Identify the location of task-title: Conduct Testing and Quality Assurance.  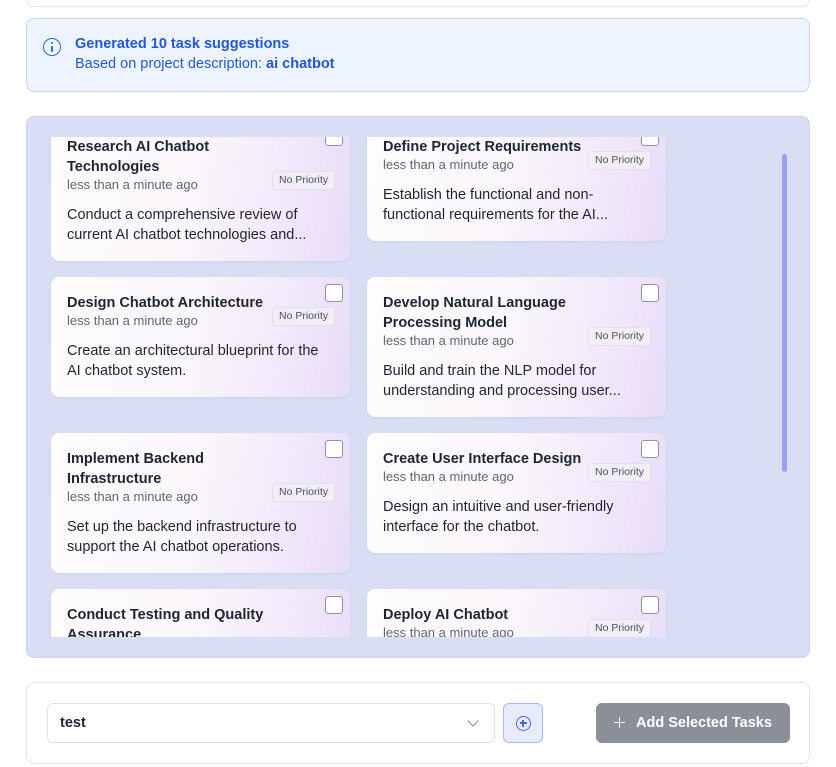
(165, 622).